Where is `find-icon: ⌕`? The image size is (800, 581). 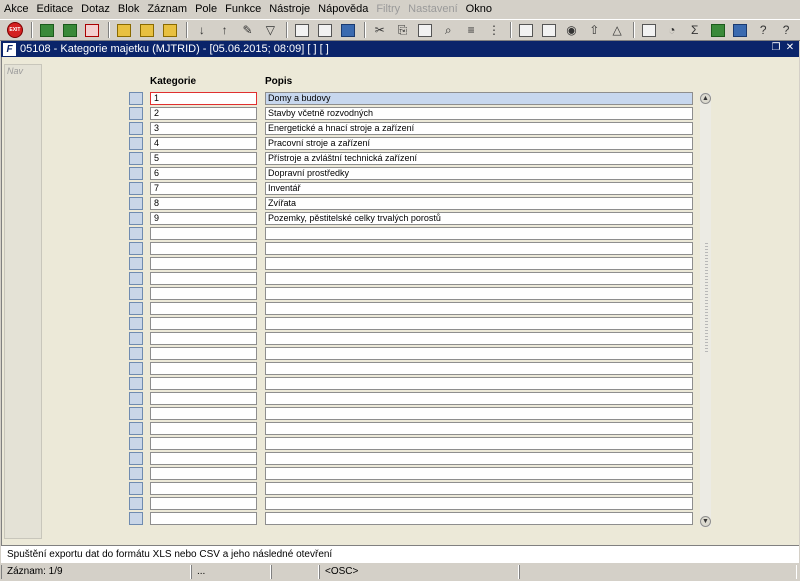 find-icon: ⌕ is located at coordinates (448, 30).